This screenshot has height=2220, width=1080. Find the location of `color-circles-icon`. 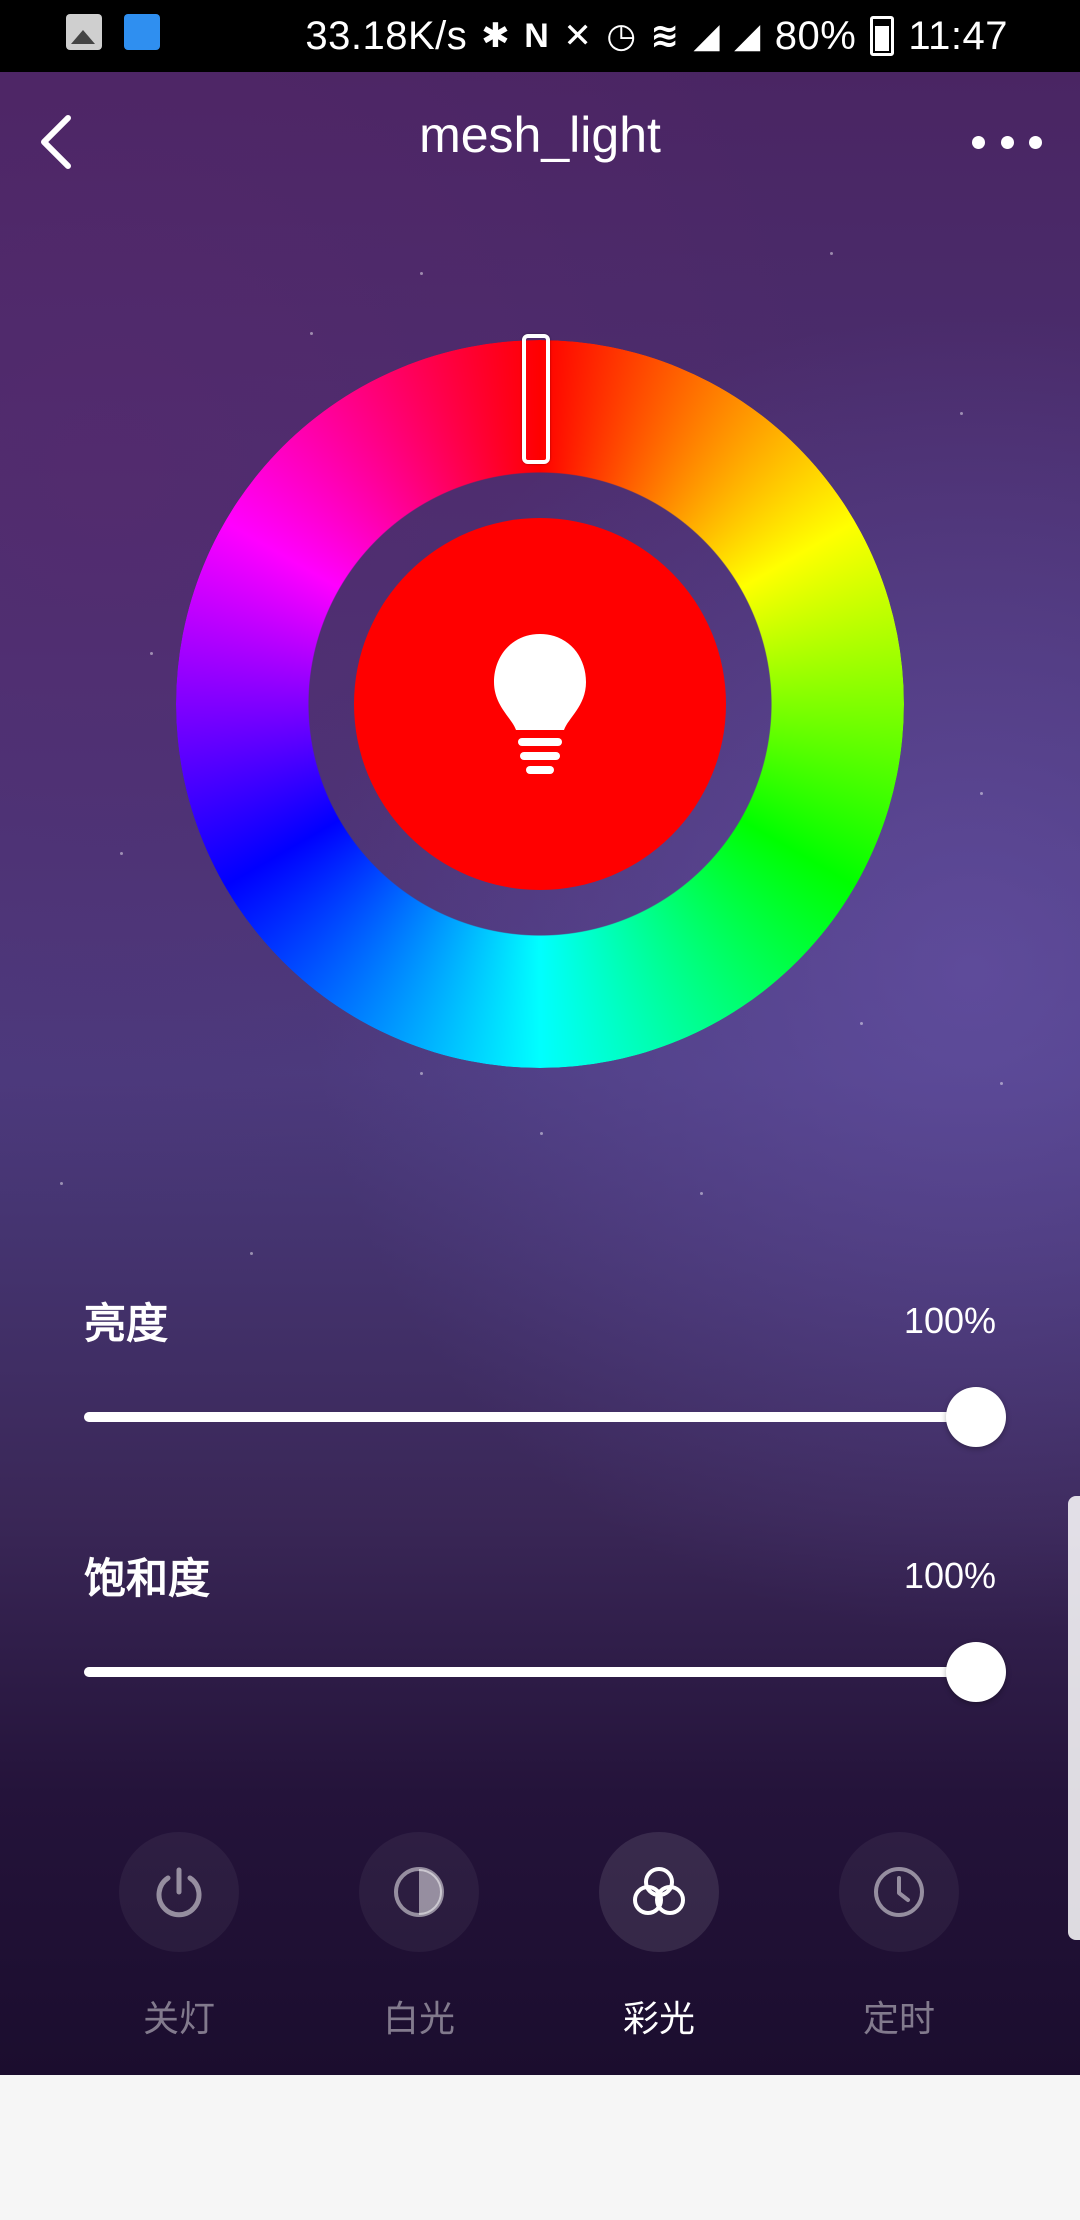

color-circles-icon is located at coordinates (659, 1891).